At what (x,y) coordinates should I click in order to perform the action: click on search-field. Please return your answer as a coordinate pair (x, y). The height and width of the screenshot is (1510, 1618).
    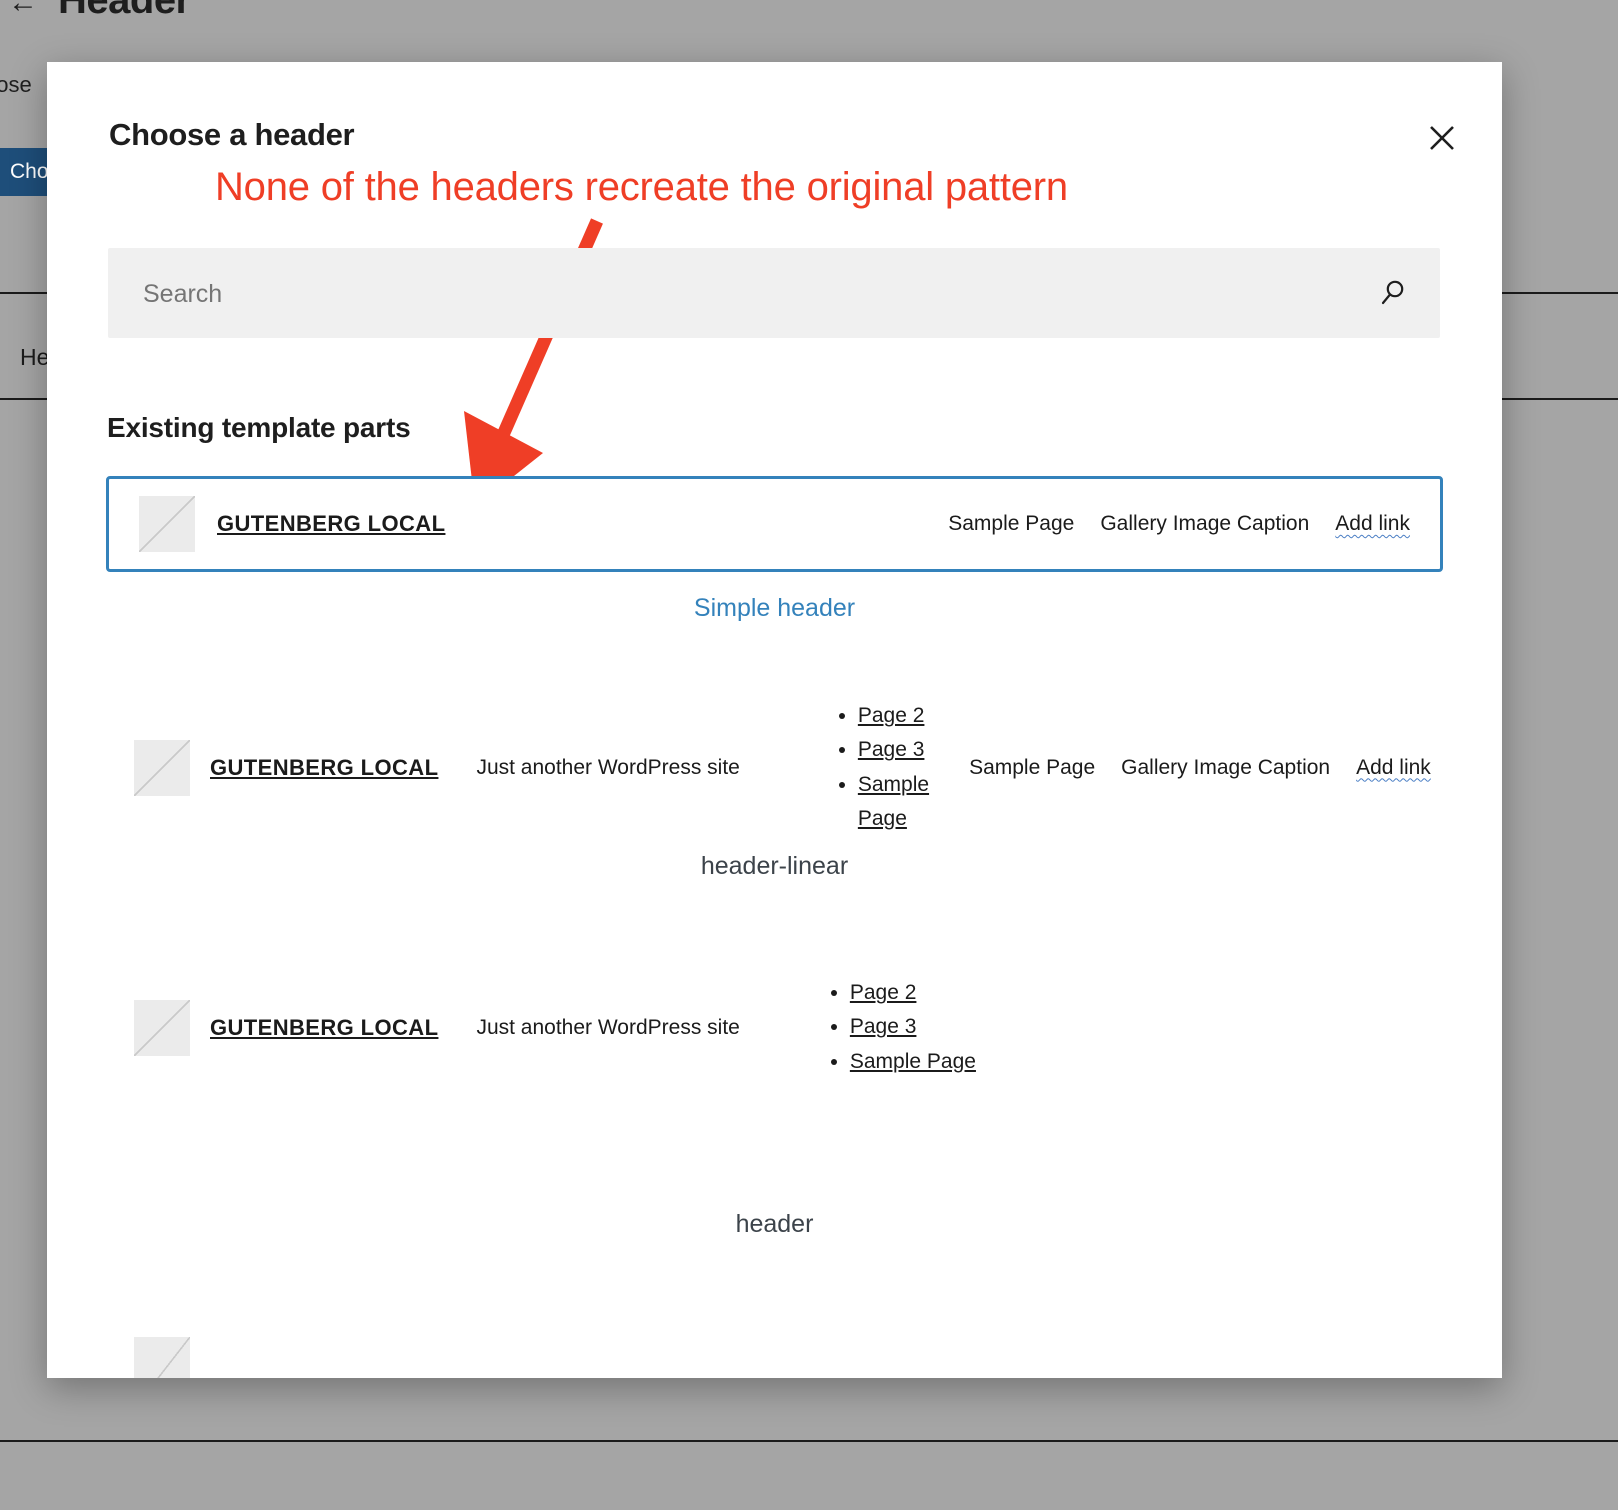
    Looking at the image, I should click on (774, 294).